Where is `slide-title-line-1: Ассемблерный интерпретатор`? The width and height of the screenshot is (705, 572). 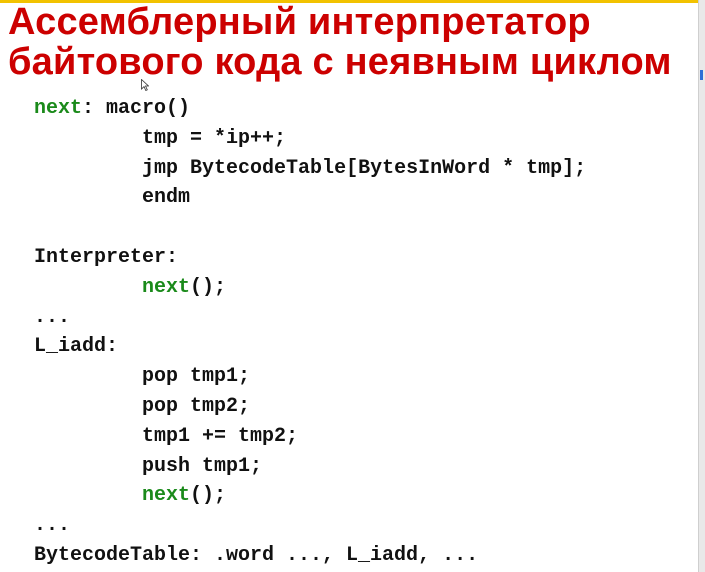
slide-title-line-1: Ассемблерный интерпретатор is located at coordinates (299, 22).